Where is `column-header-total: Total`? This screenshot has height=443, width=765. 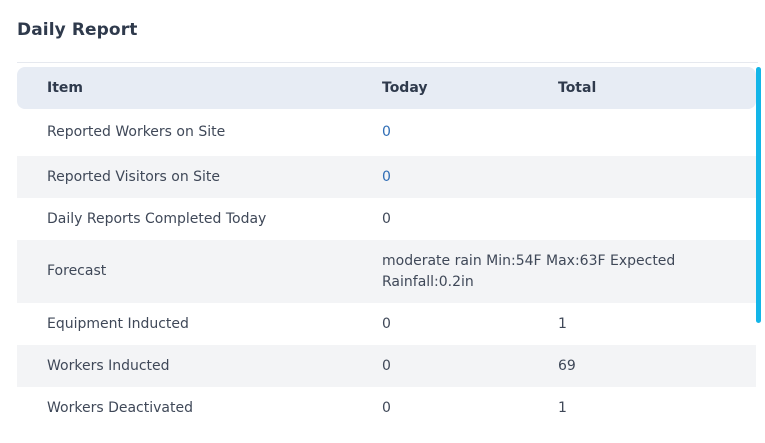
column-header-total: Total is located at coordinates (577, 87).